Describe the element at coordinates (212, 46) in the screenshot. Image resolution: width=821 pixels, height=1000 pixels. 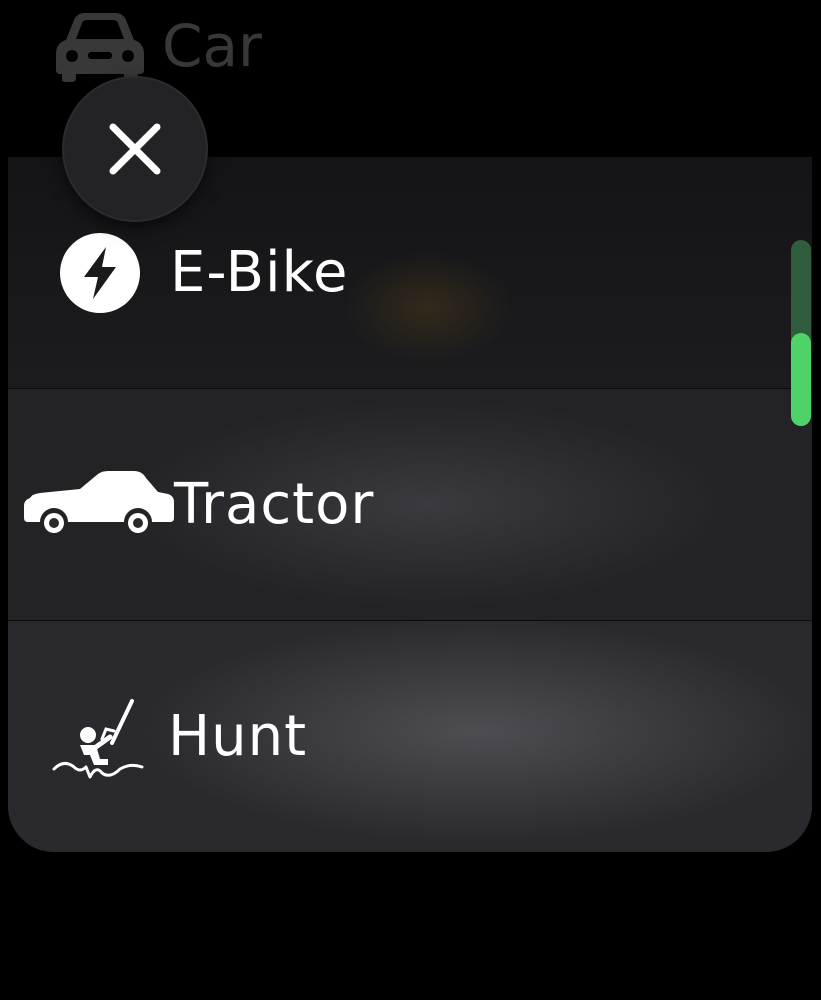
I see `header-label: Car` at that location.